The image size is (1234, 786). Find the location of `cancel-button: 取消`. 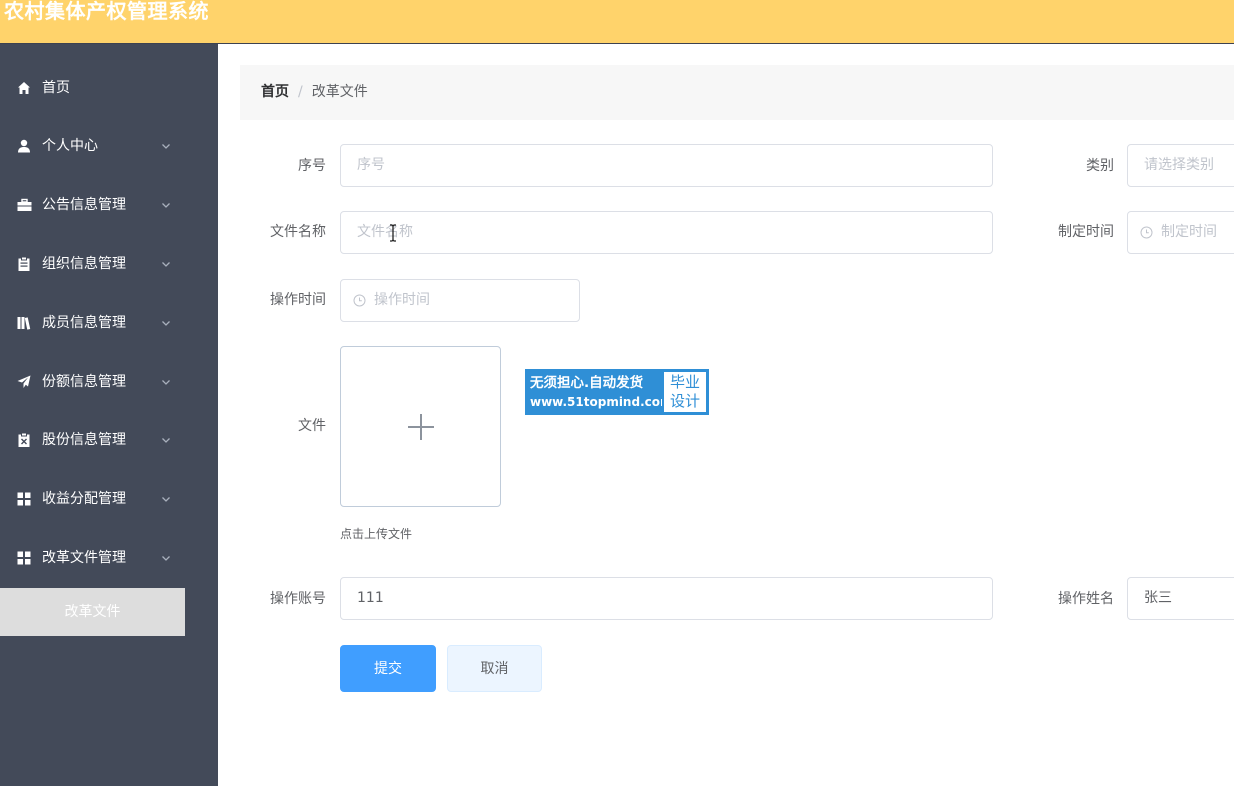

cancel-button: 取消 is located at coordinates (494, 668).